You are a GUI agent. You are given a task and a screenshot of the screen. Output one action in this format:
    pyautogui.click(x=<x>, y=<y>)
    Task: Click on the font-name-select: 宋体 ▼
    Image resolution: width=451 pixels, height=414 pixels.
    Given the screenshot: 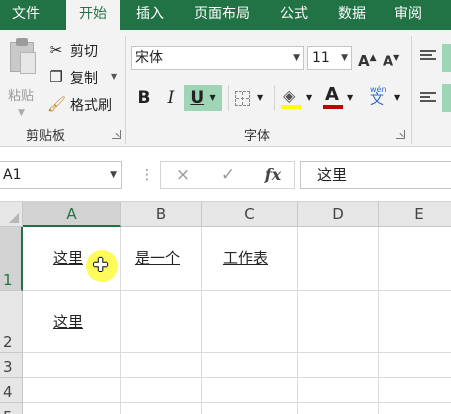 What is the action you would take?
    pyautogui.click(x=217, y=58)
    